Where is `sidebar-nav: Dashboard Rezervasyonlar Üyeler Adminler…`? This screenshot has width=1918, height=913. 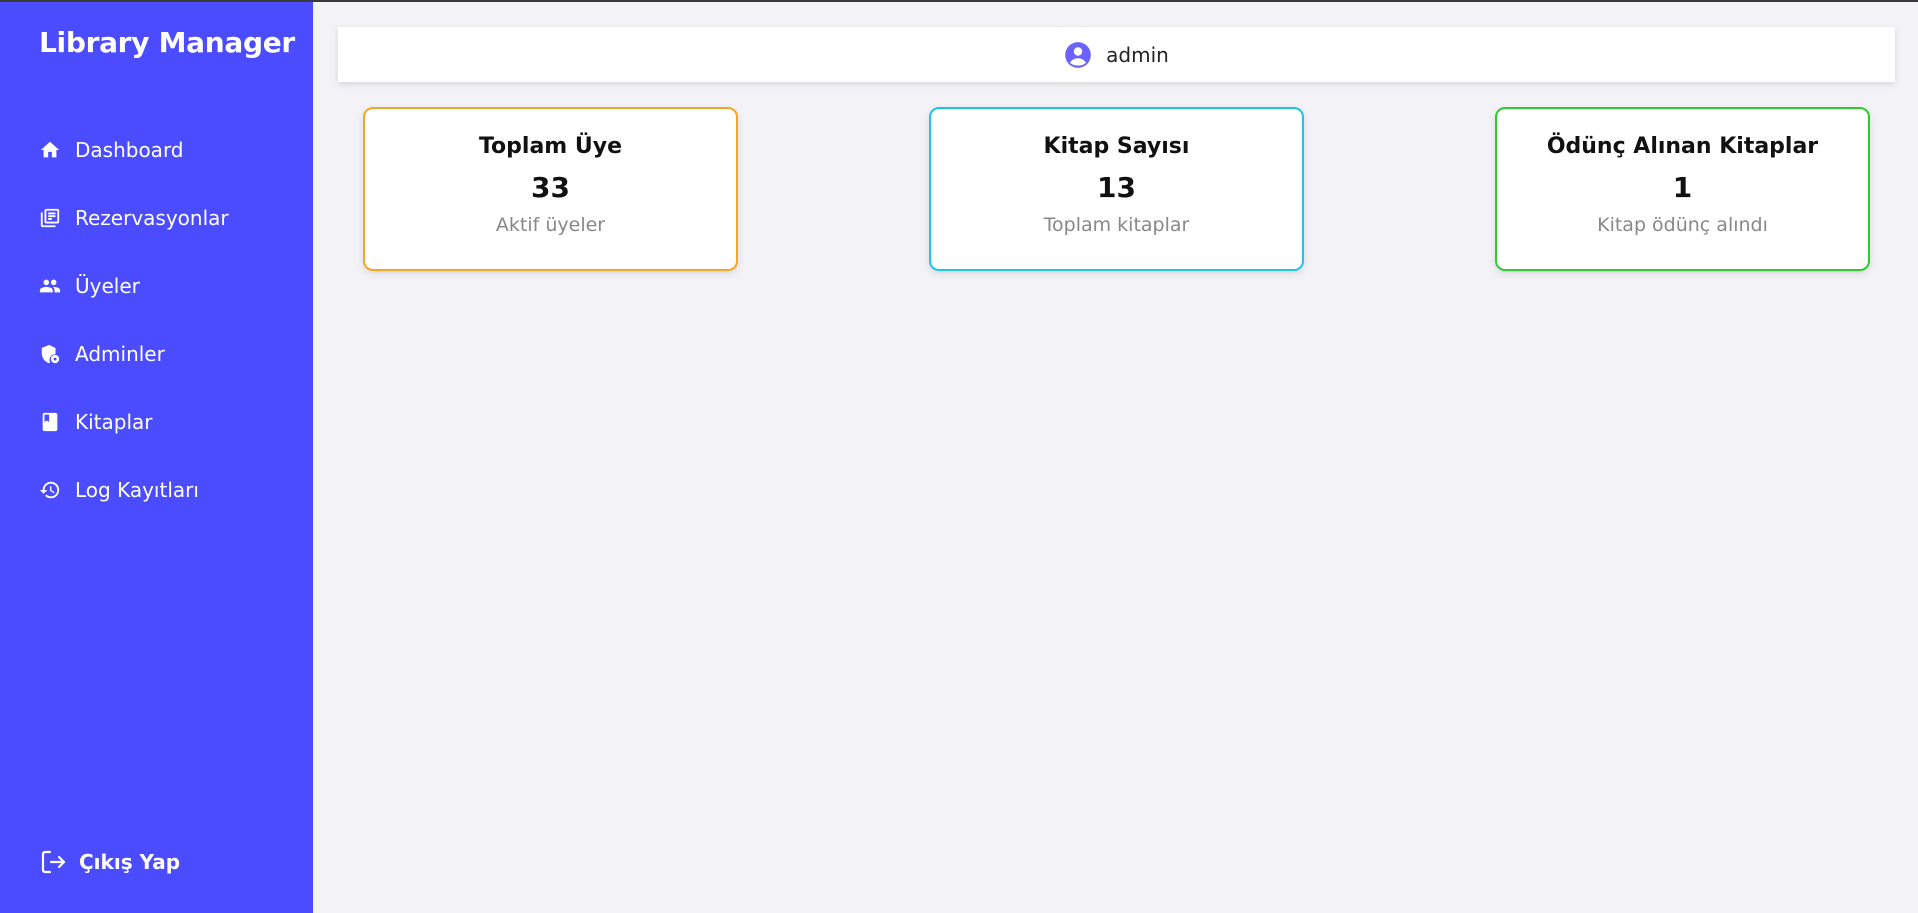 sidebar-nav: Dashboard Rezervasyonlar Üyeler Adminler… is located at coordinates (156, 320).